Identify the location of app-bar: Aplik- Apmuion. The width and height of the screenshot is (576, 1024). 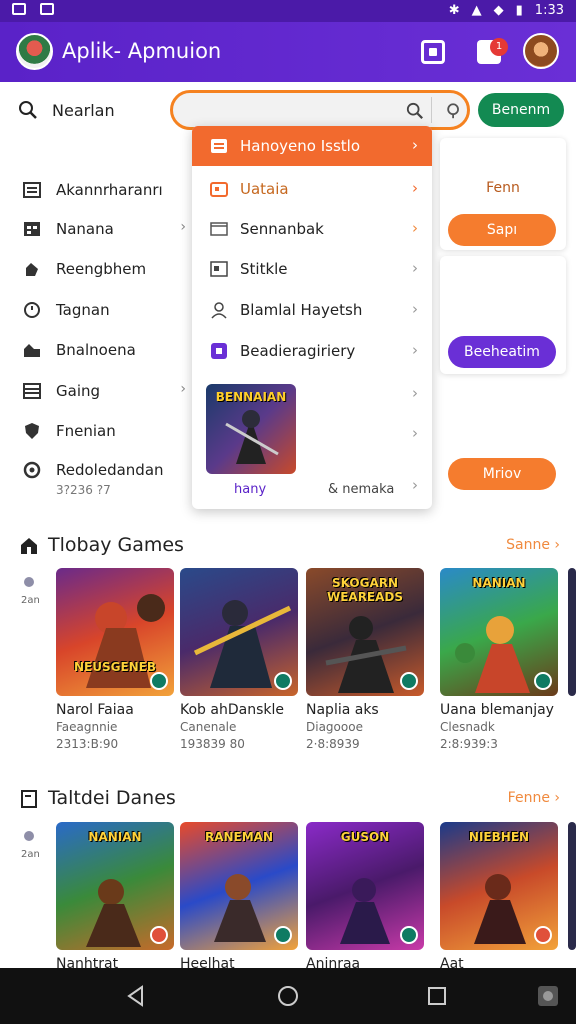
(288, 52).